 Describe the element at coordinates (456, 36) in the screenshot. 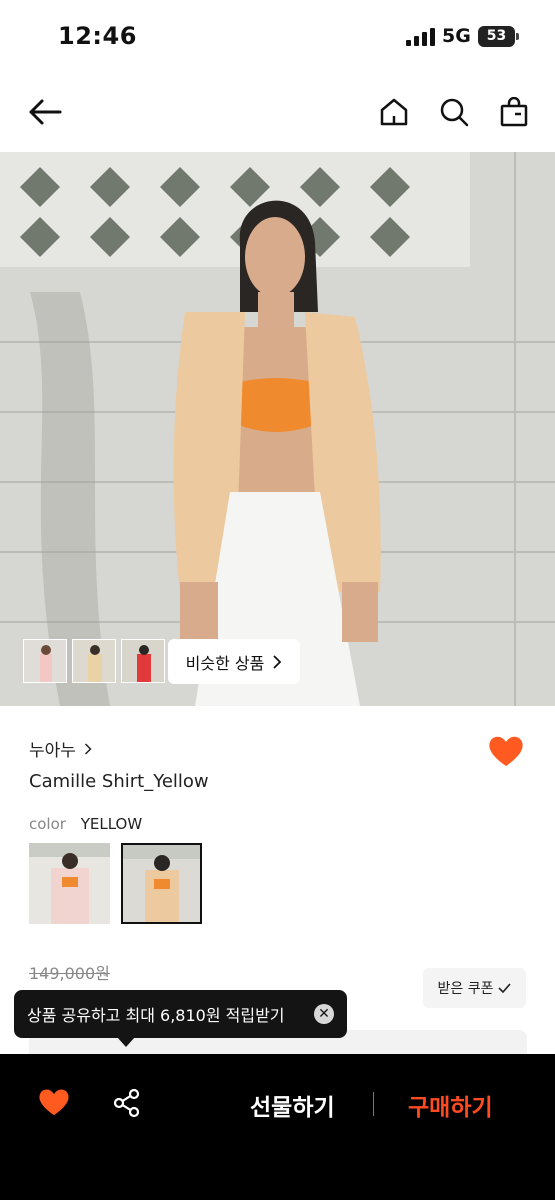

I see `network-label: 5G` at that location.